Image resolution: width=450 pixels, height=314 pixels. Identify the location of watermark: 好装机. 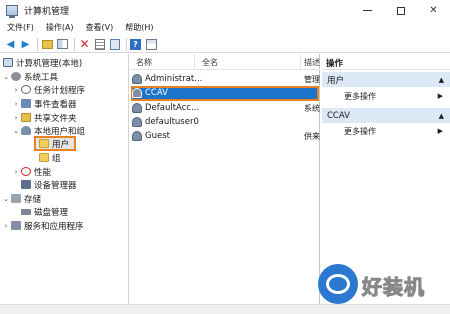
(383, 286).